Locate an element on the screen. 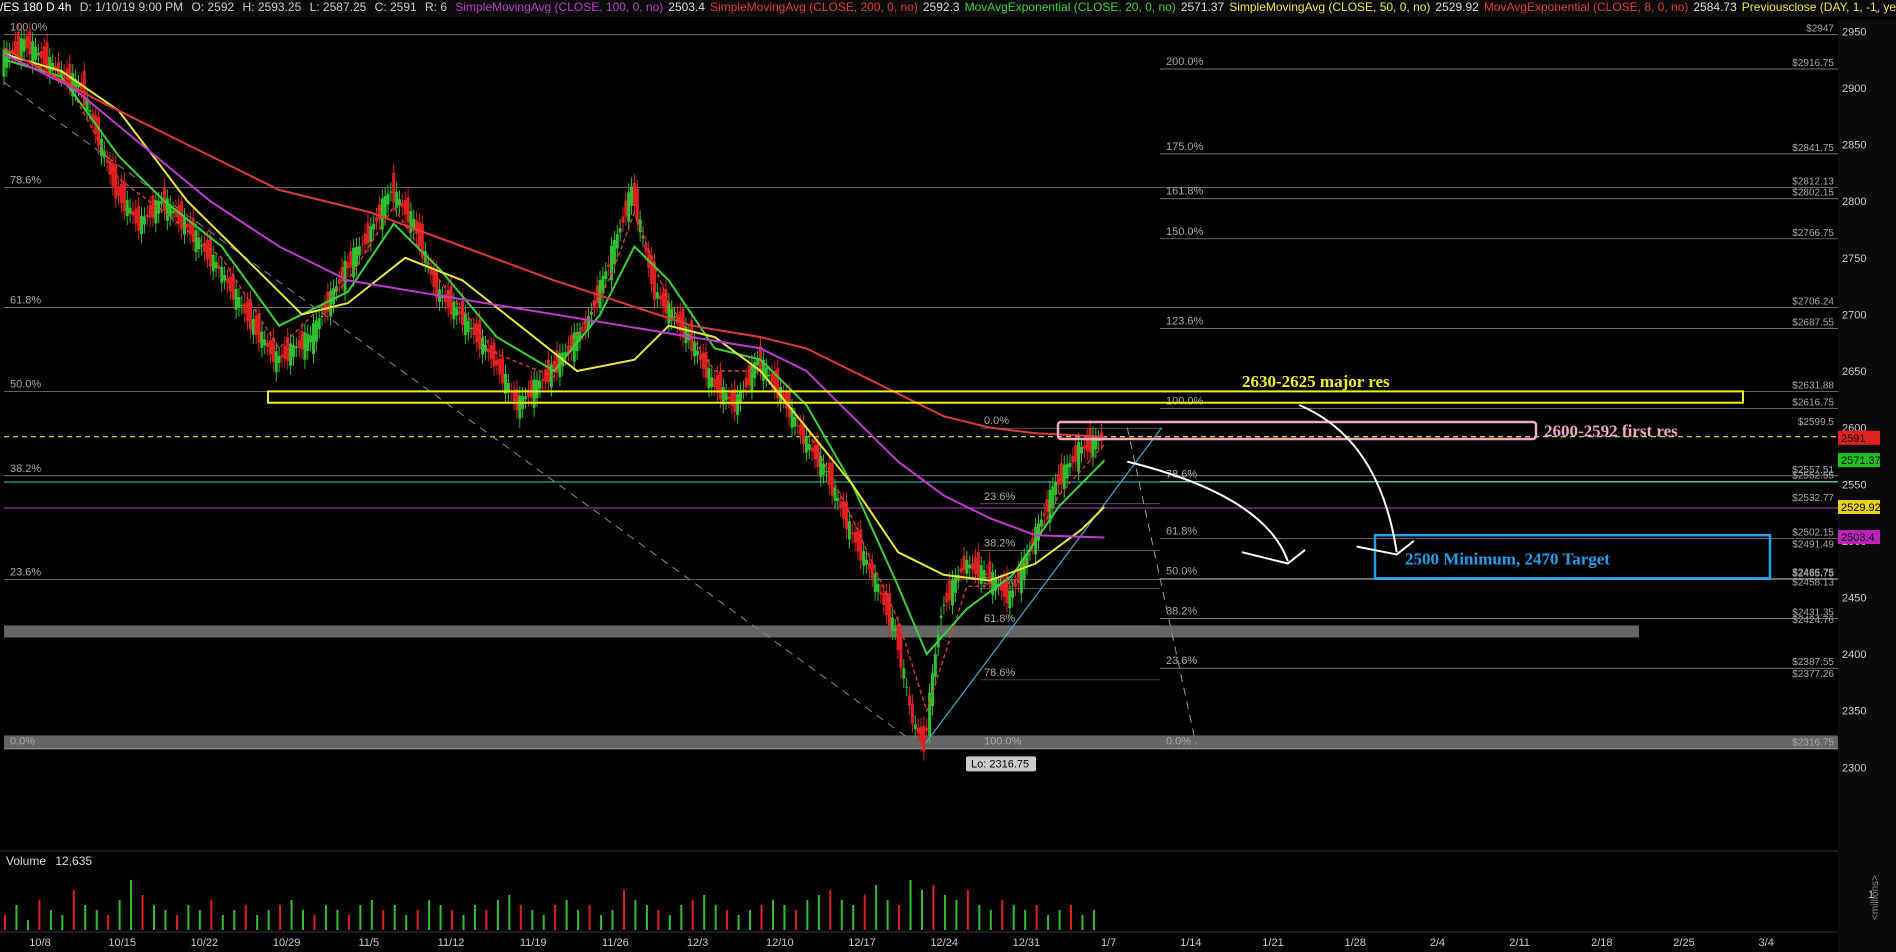 This screenshot has height=952, width=1896. symbol-label: /ES 180 D 4h is located at coordinates (35, 7).